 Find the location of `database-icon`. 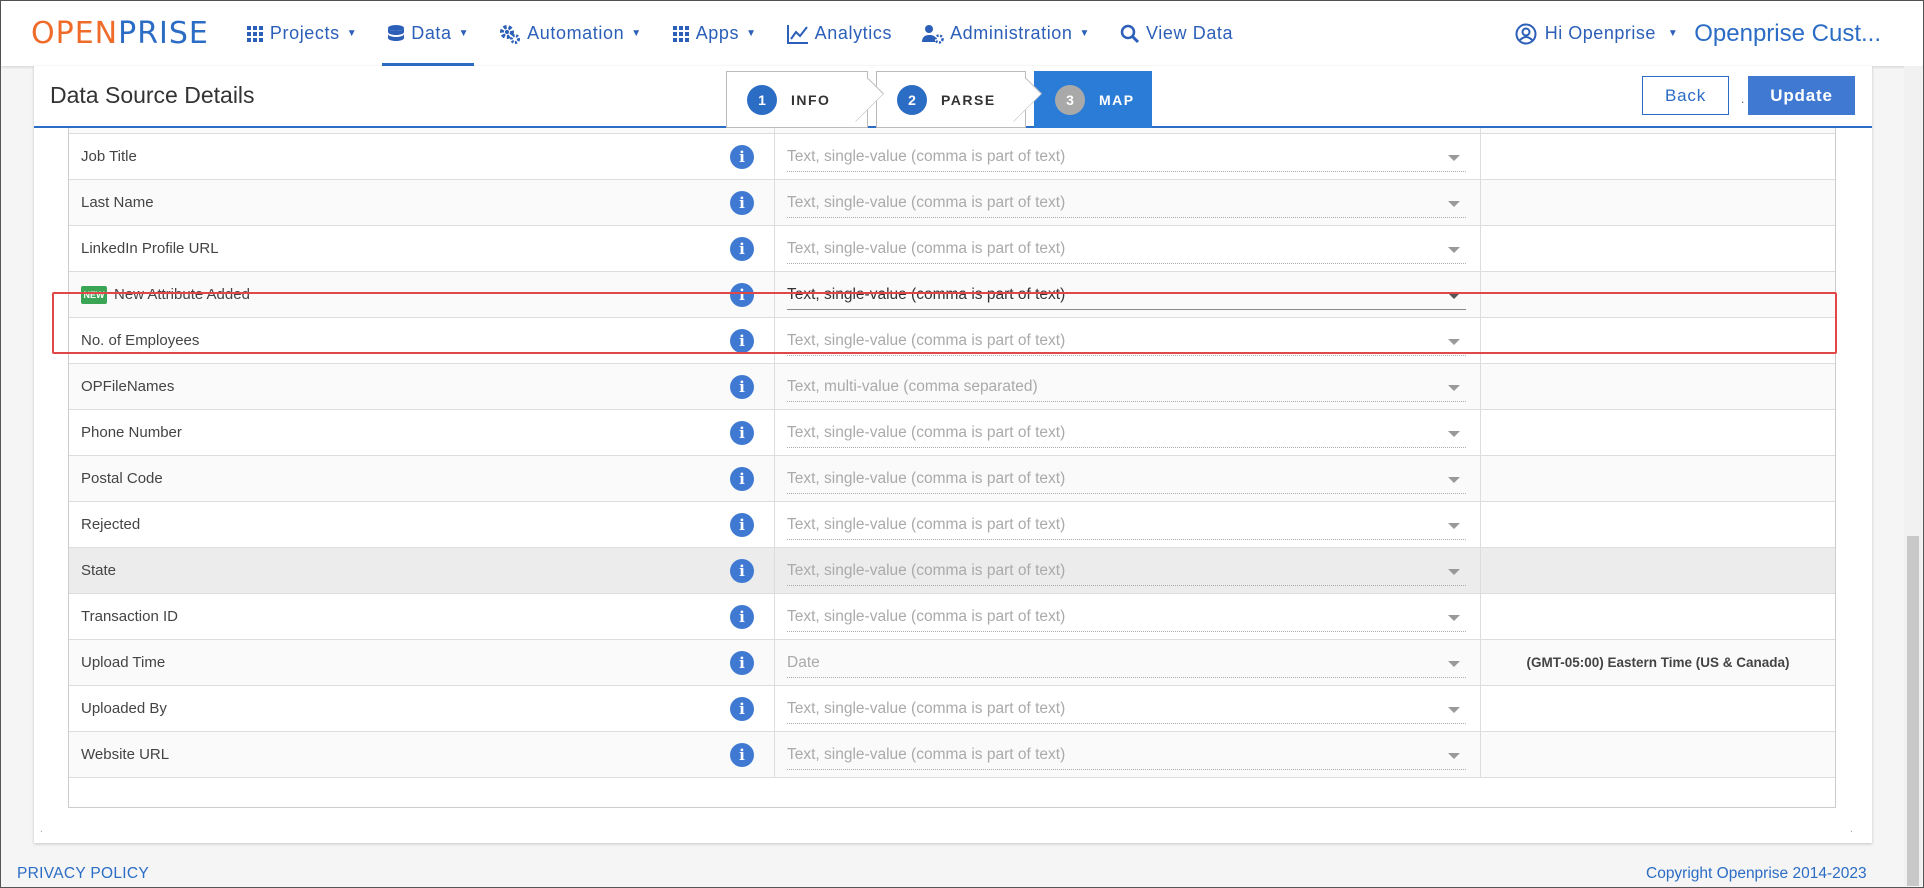

database-icon is located at coordinates (396, 34).